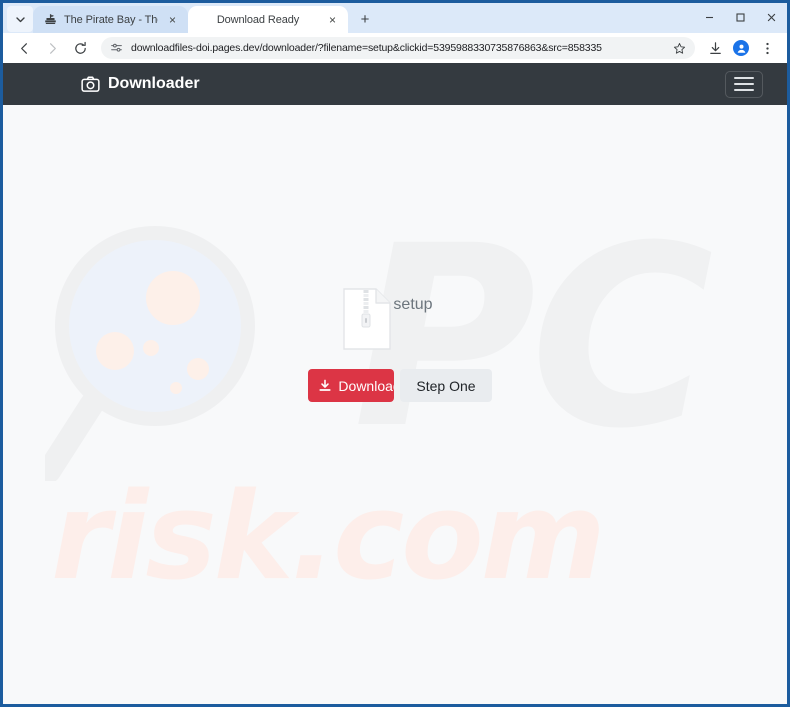 This screenshot has width=790, height=707. What do you see at coordinates (24, 48) in the screenshot?
I see `back-button-icon` at bounding box center [24, 48].